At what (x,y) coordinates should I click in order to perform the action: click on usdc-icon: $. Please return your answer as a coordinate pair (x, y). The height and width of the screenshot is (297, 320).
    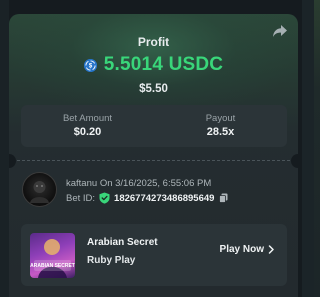
    Looking at the image, I should click on (90, 65).